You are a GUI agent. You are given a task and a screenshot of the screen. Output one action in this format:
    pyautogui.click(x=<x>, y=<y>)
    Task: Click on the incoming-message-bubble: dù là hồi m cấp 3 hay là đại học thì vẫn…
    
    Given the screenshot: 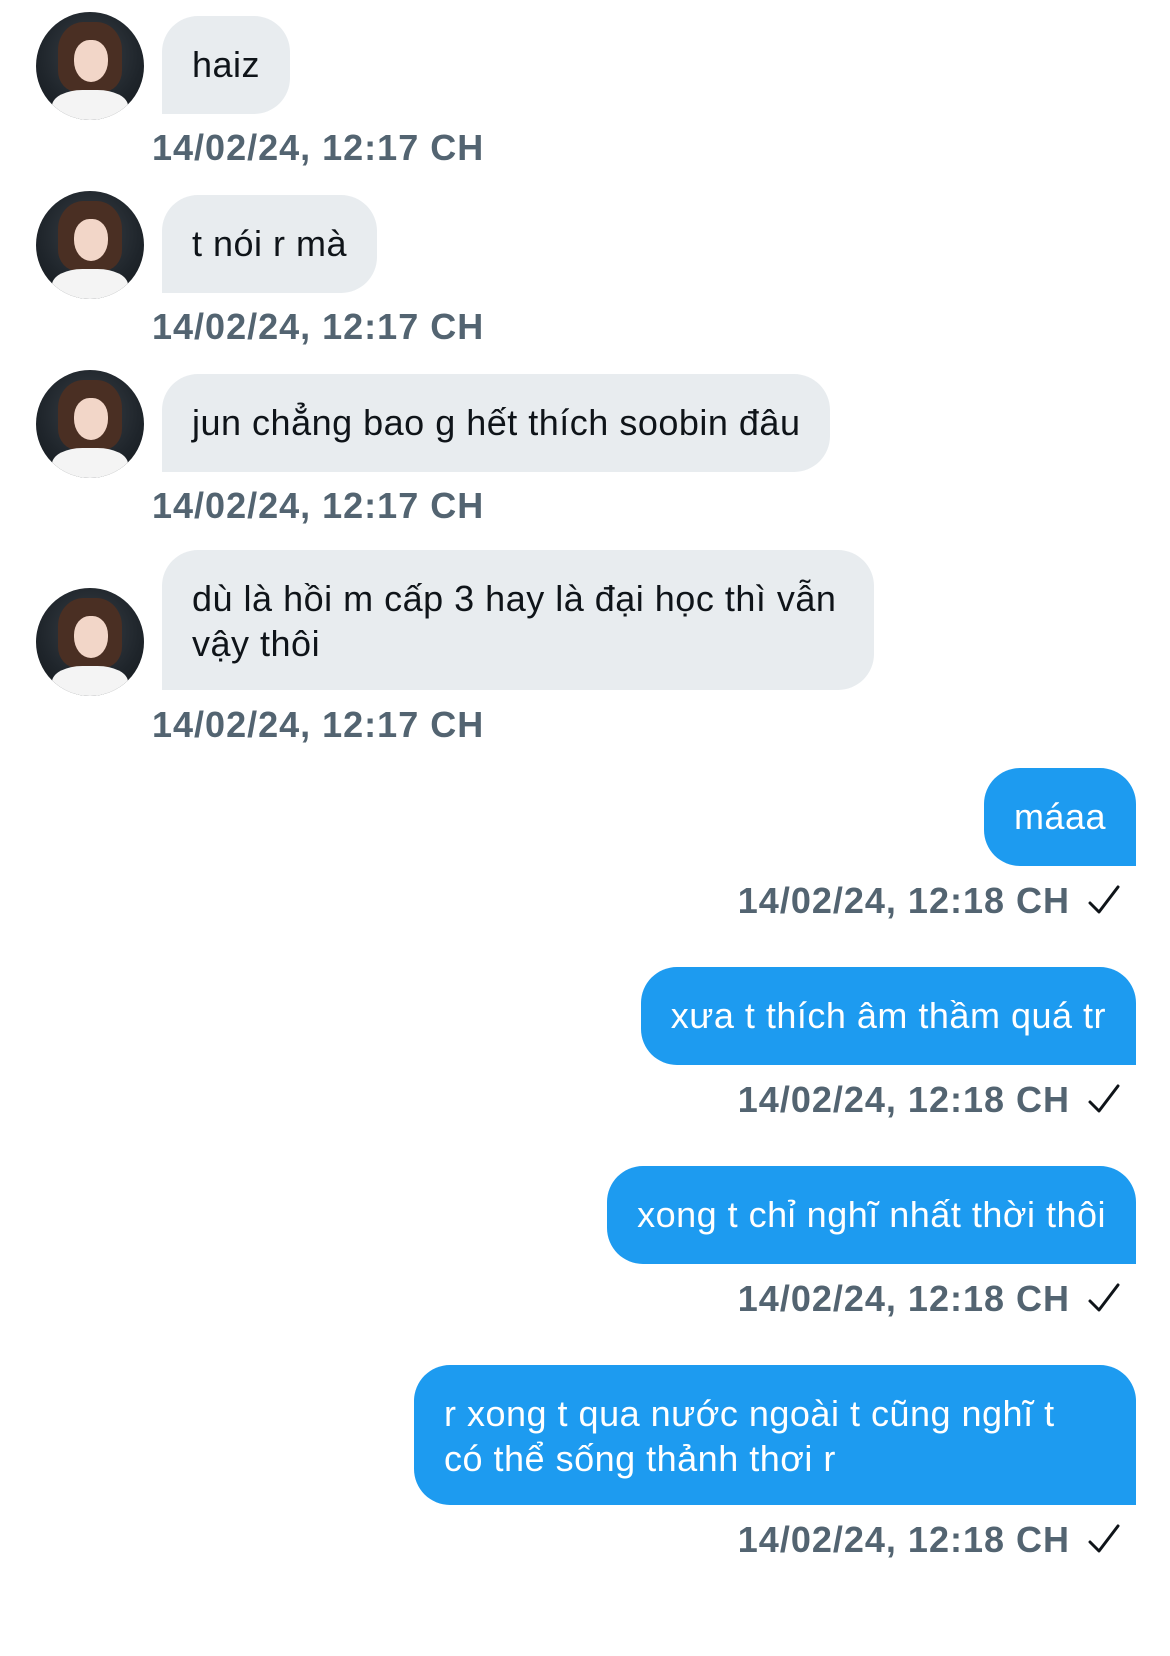 What is the action you would take?
    pyautogui.click(x=518, y=620)
    